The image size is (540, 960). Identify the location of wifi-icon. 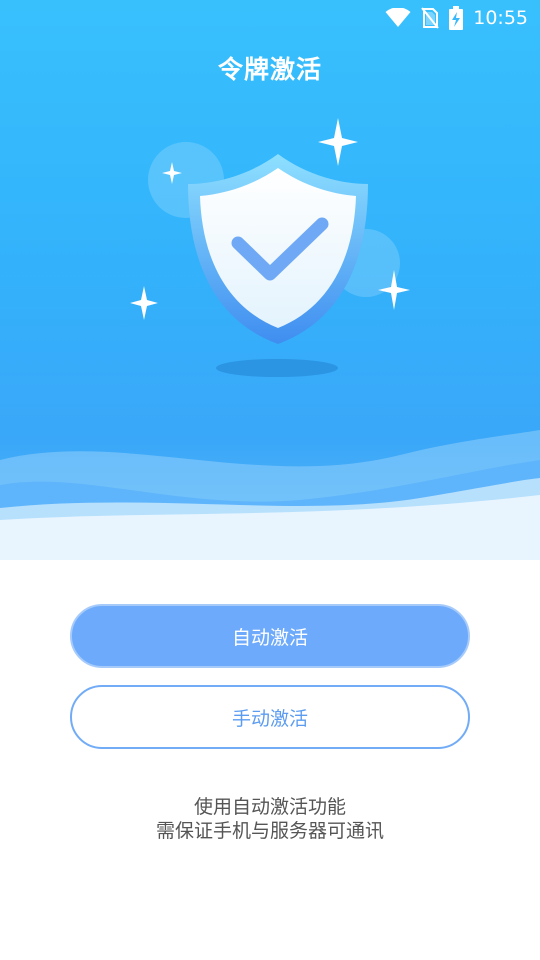
(398, 18).